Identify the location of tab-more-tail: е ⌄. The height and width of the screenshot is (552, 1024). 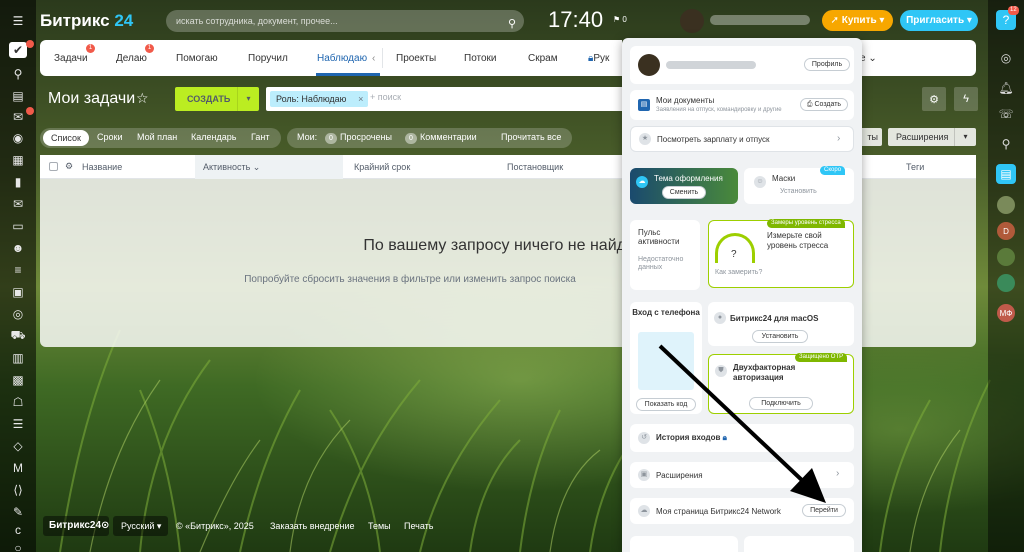
(868, 58).